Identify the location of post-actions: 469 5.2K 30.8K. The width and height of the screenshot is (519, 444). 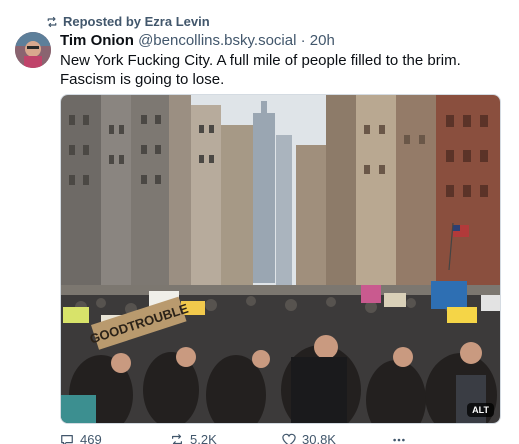
(260, 438).